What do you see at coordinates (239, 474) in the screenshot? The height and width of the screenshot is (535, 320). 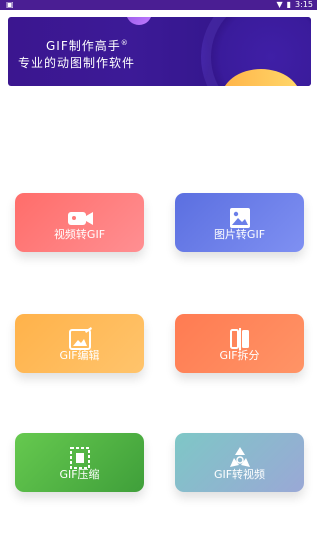 I see `gif-to-video-label: GIF转视频` at bounding box center [239, 474].